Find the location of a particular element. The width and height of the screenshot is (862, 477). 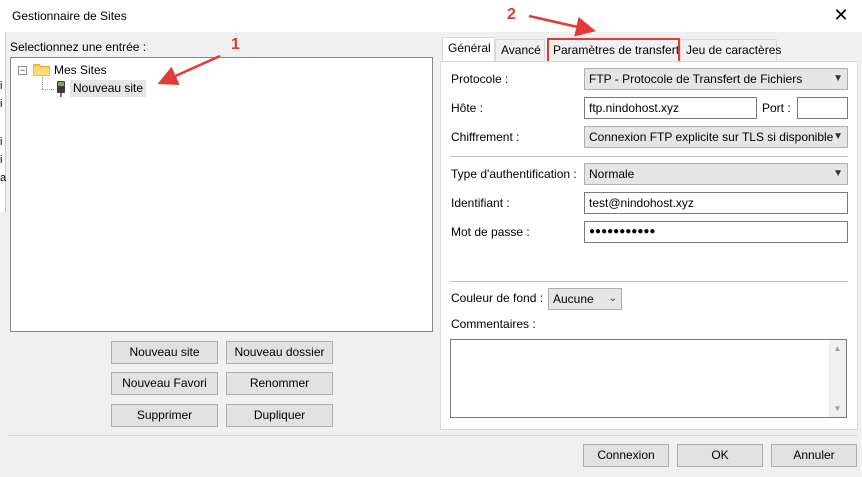

duplicate-button: Dupliquer is located at coordinates (279, 415).